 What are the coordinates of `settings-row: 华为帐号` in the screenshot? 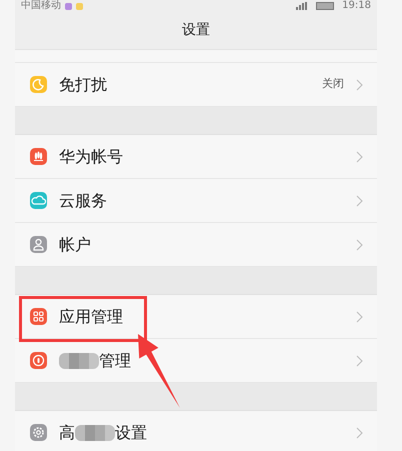 It's located at (196, 157).